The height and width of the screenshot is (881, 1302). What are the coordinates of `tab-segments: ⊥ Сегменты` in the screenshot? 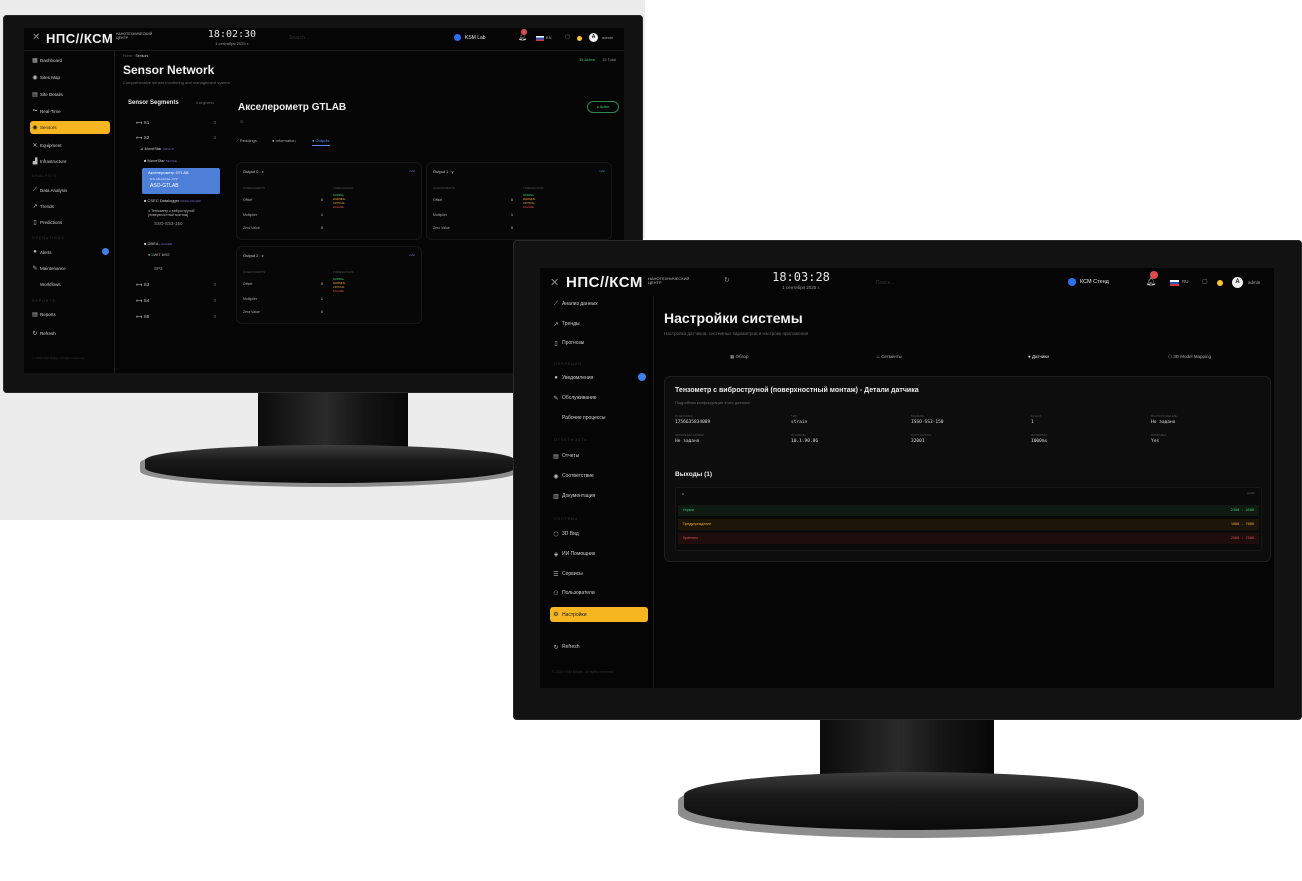 It's located at (889, 357).